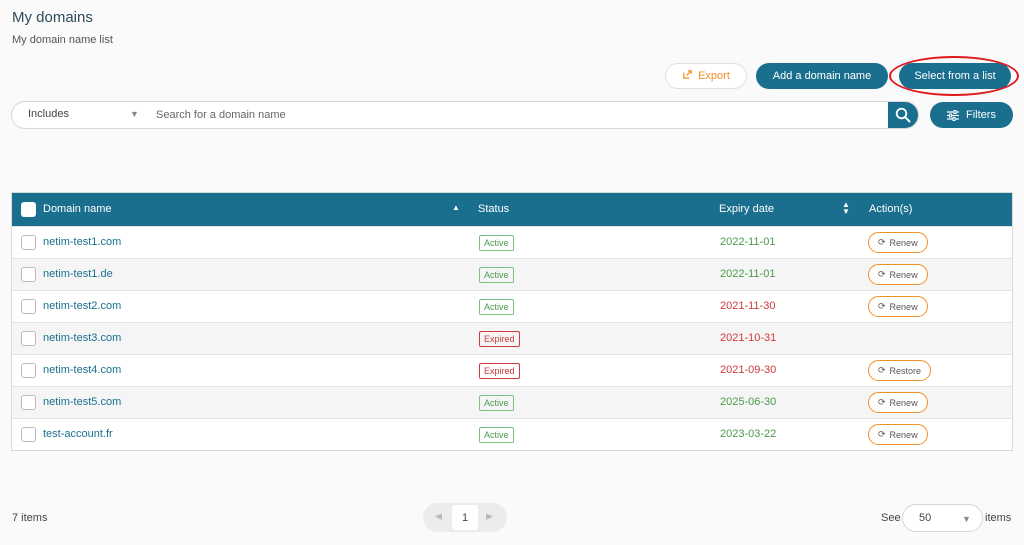 This screenshot has height=545, width=1024. Describe the element at coordinates (82, 338) in the screenshot. I see `domain-name-link: netim-test3.com` at that location.